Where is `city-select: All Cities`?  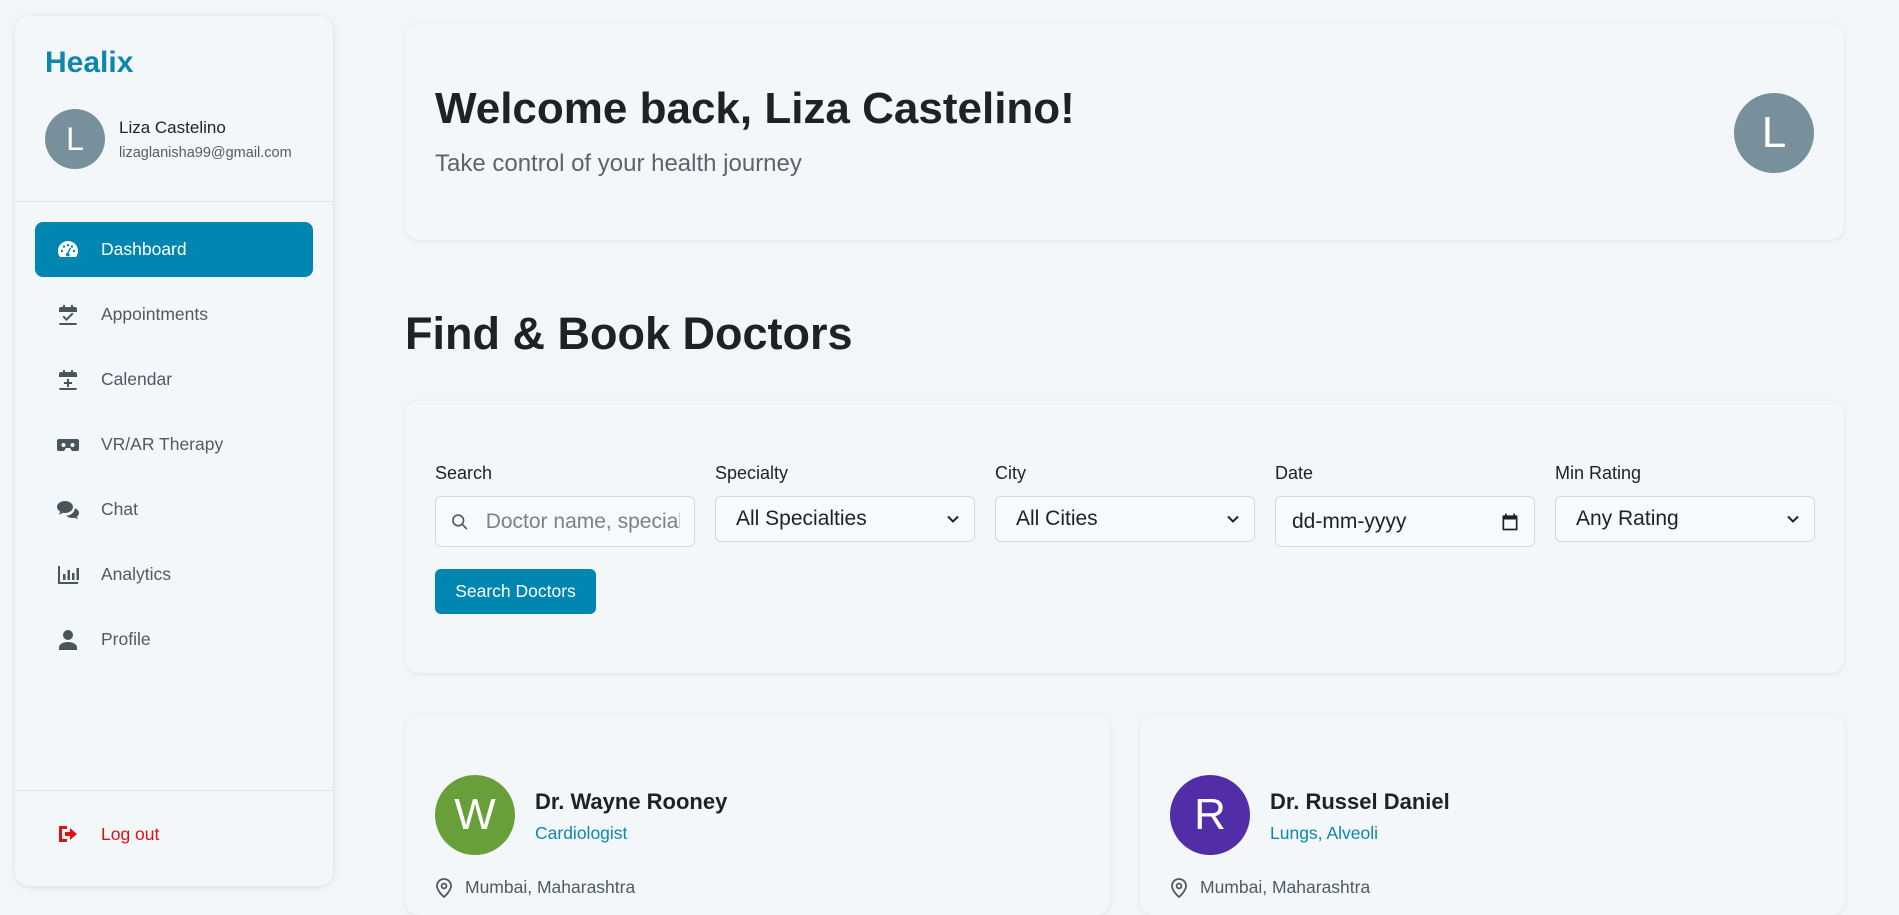
city-select: All Cities is located at coordinates (1125, 519).